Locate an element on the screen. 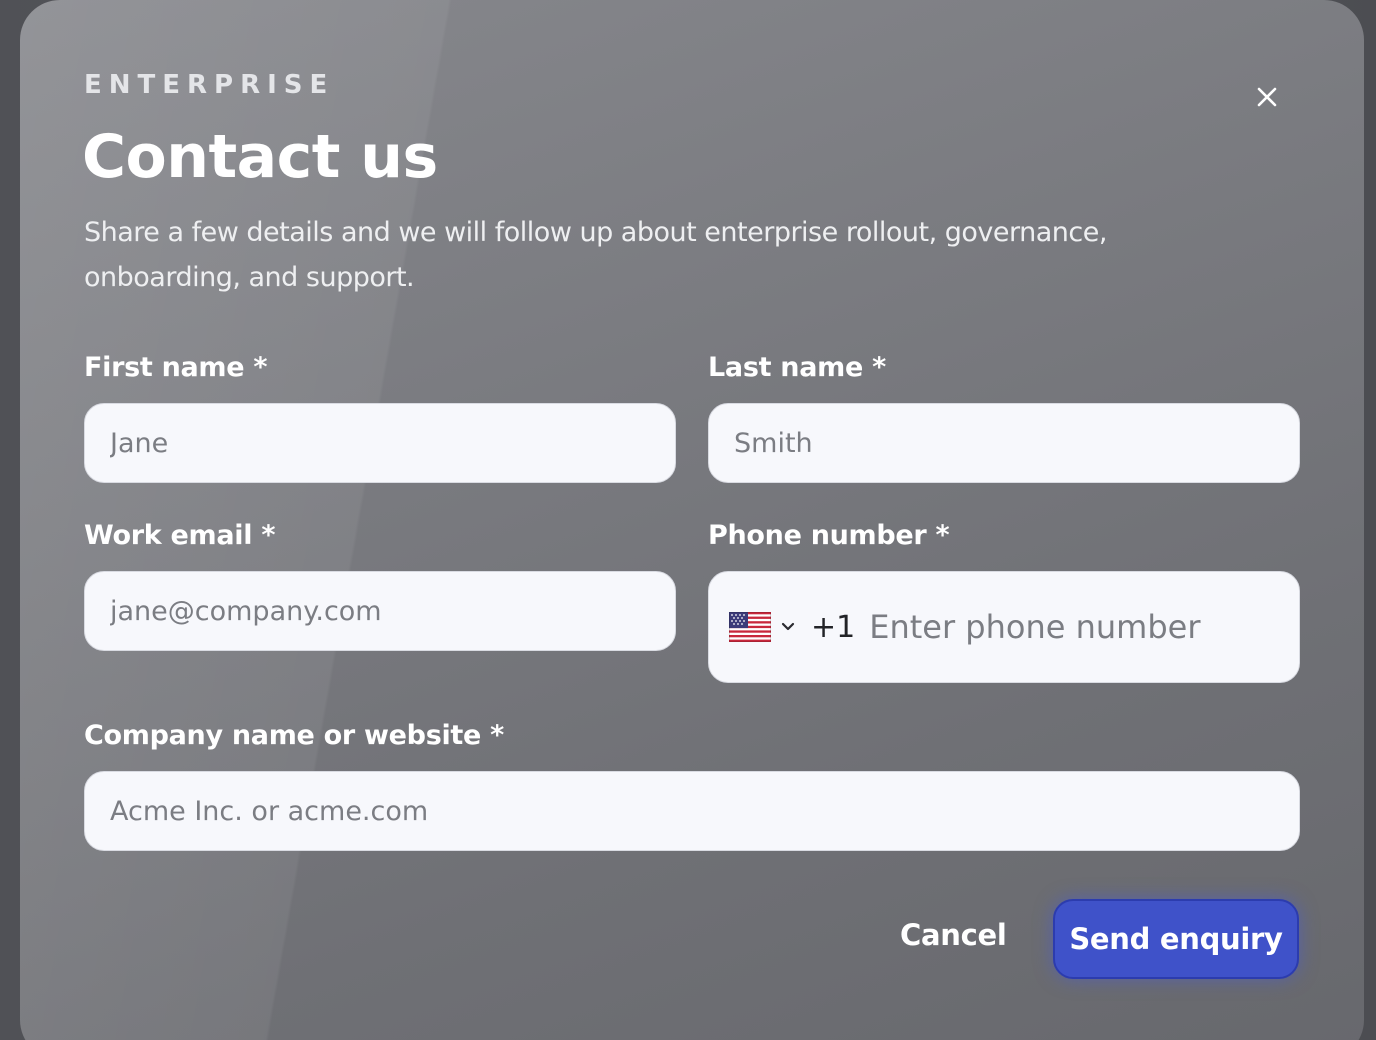 This screenshot has width=1376, height=1040. company-label: Company name or website * is located at coordinates (294, 735).